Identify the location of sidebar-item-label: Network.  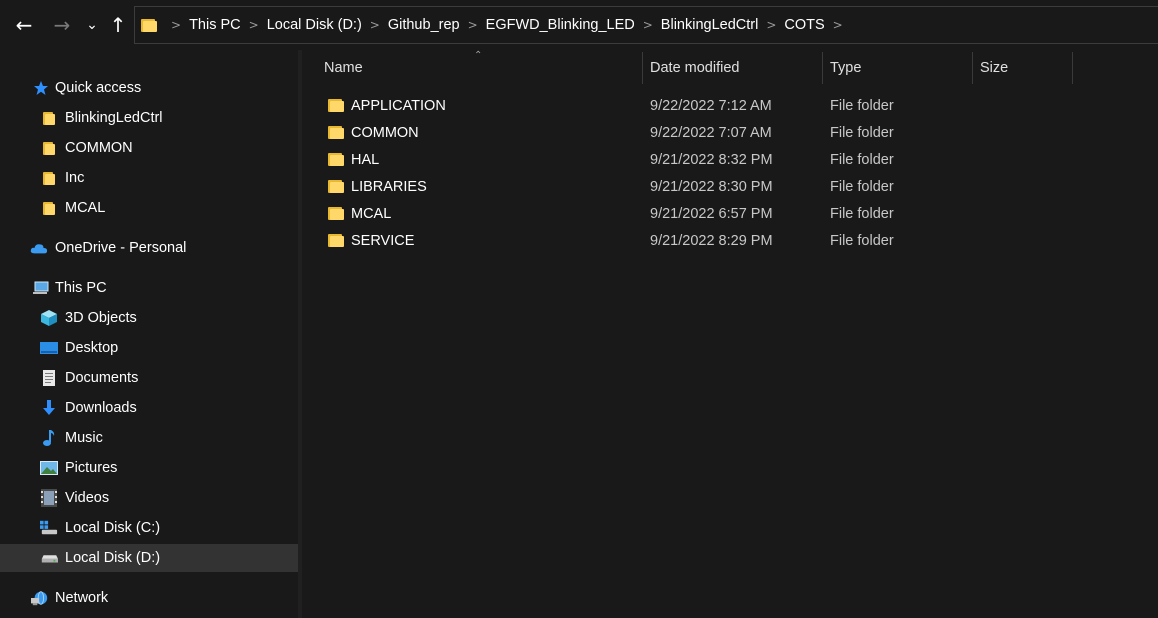
(82, 598).